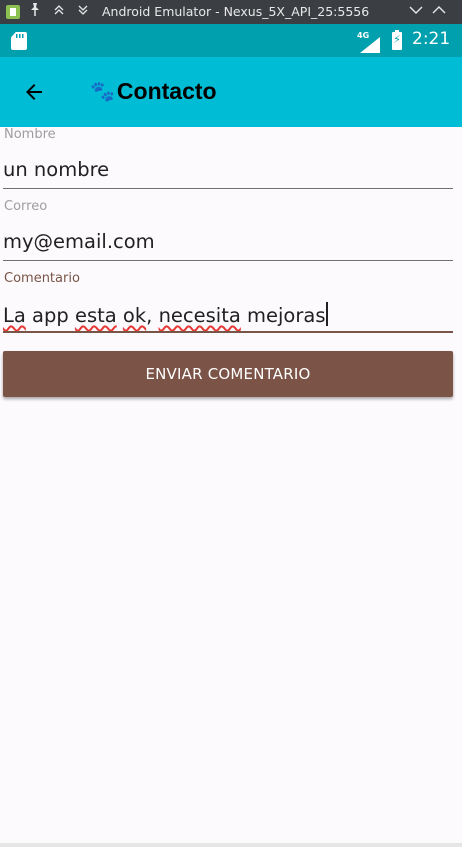  Describe the element at coordinates (42, 278) in the screenshot. I see `comment-field-label: Comentario` at that location.